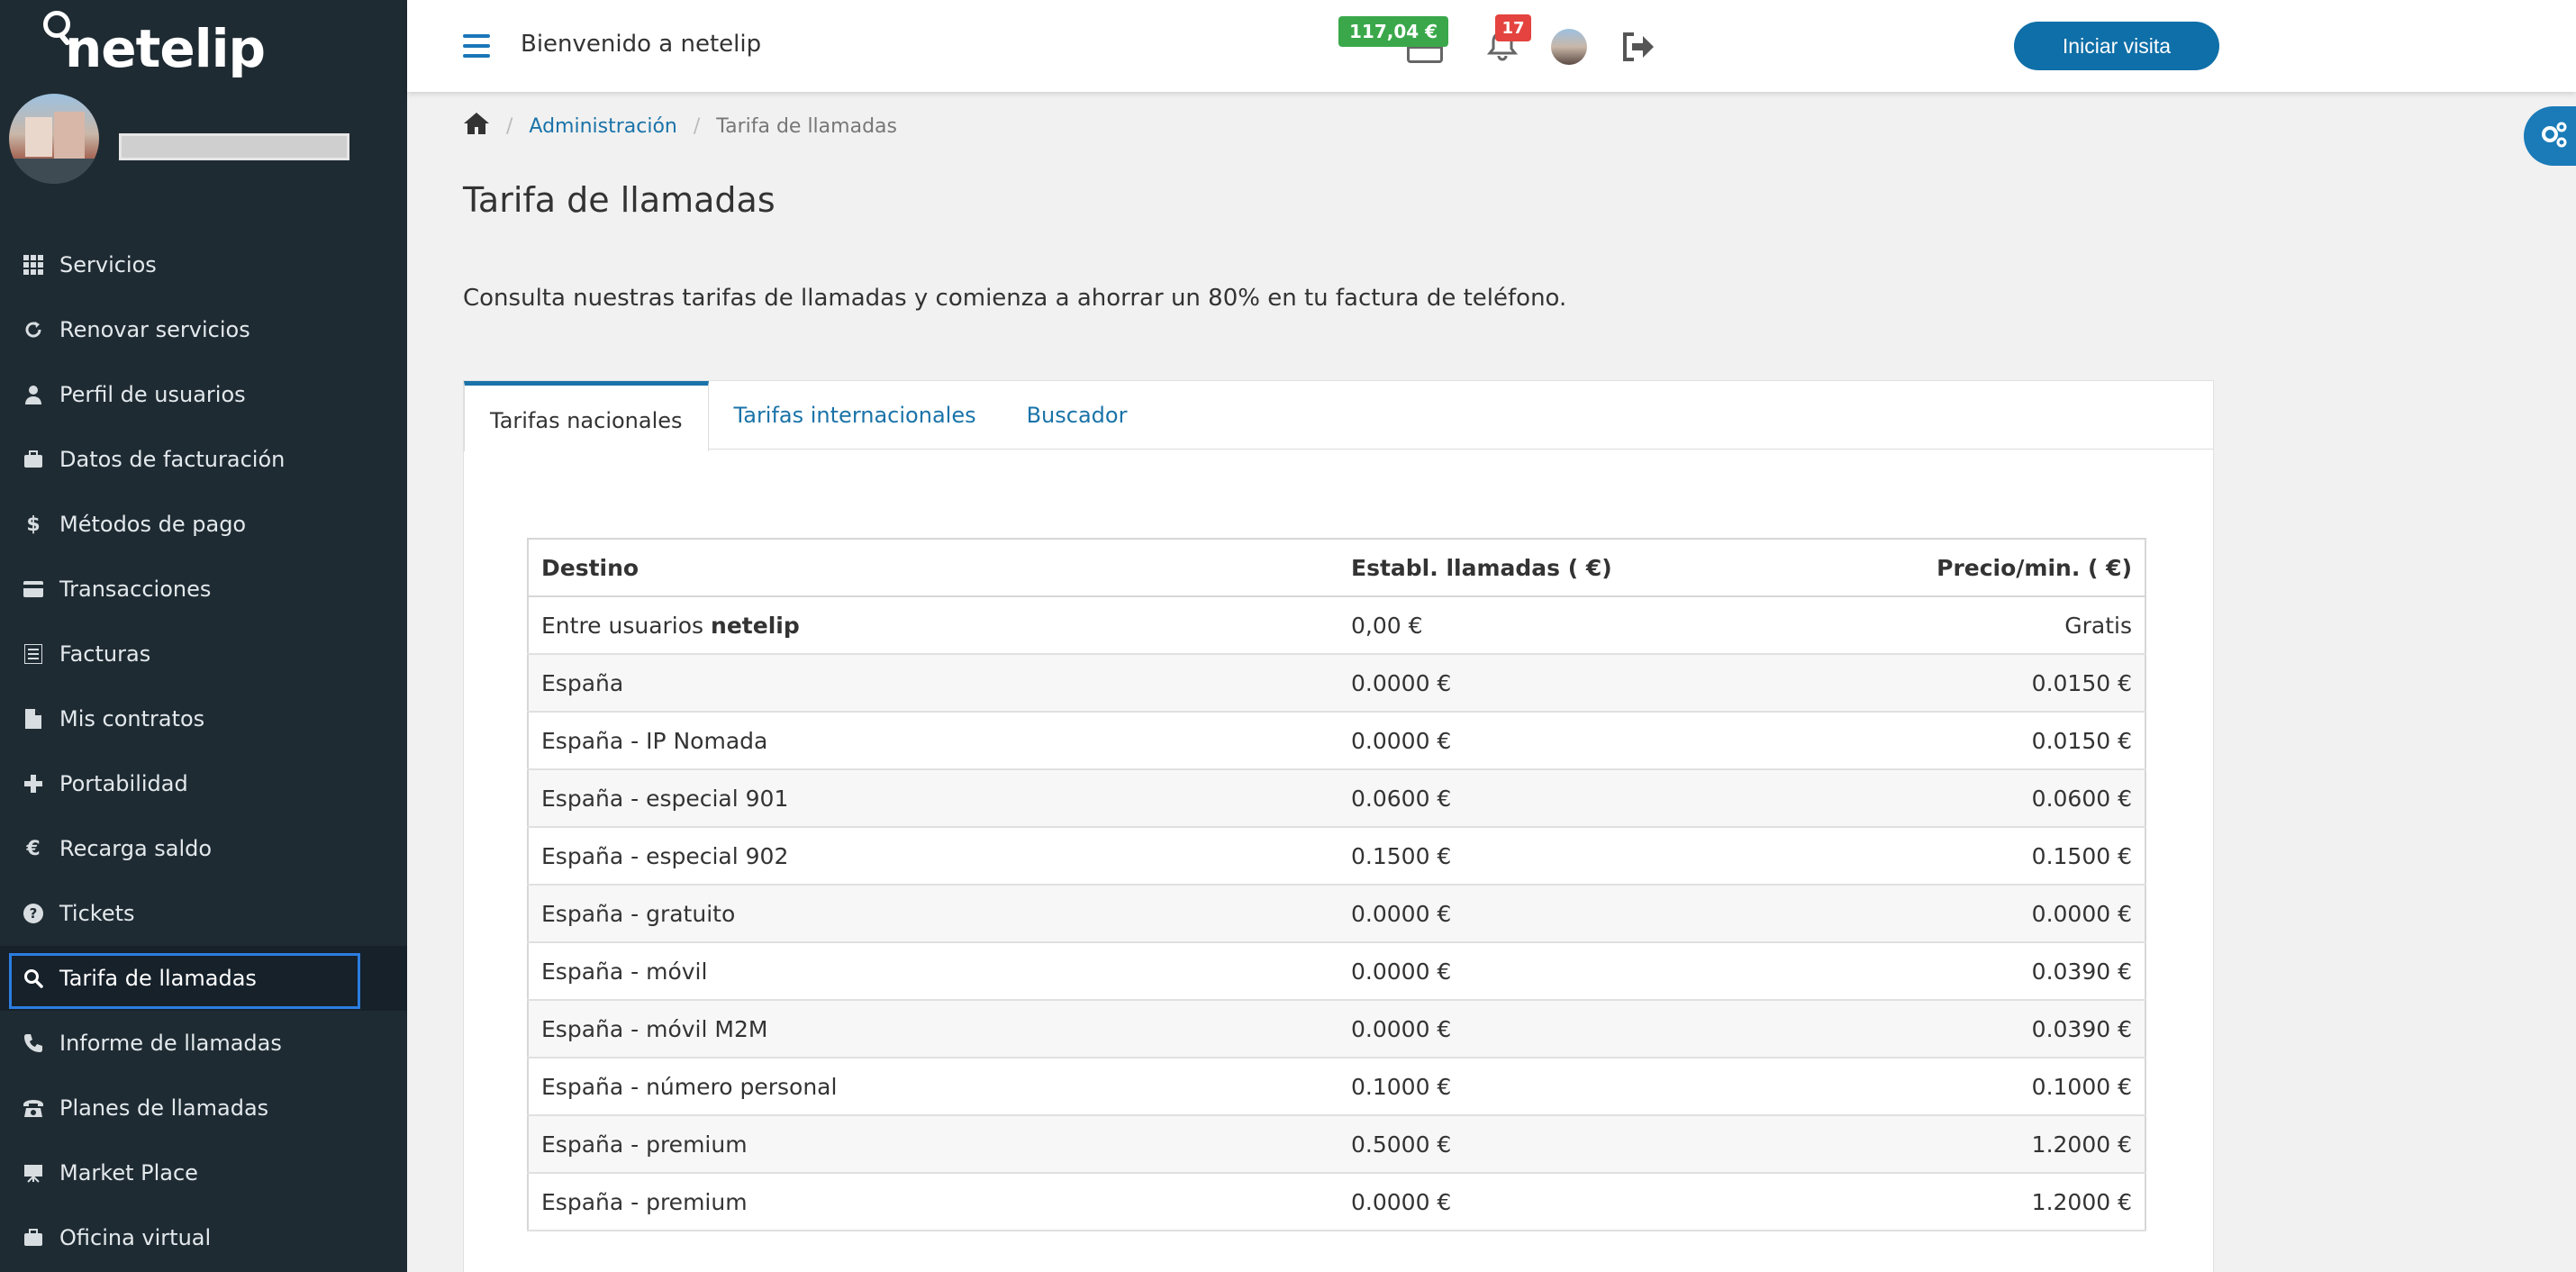 The width and height of the screenshot is (2576, 1272). Describe the element at coordinates (33, 1043) in the screenshot. I see `phone-icon` at that location.